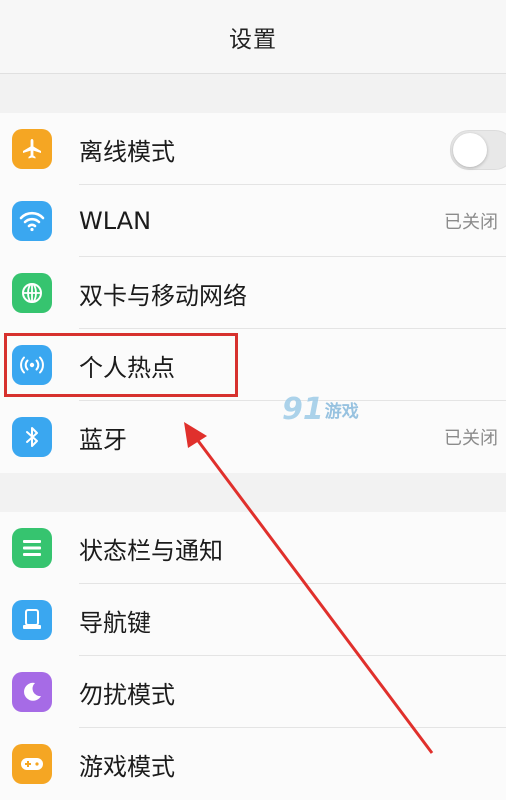 The height and width of the screenshot is (800, 506). What do you see at coordinates (303, 409) in the screenshot?
I see `watermark-number: 91` at bounding box center [303, 409].